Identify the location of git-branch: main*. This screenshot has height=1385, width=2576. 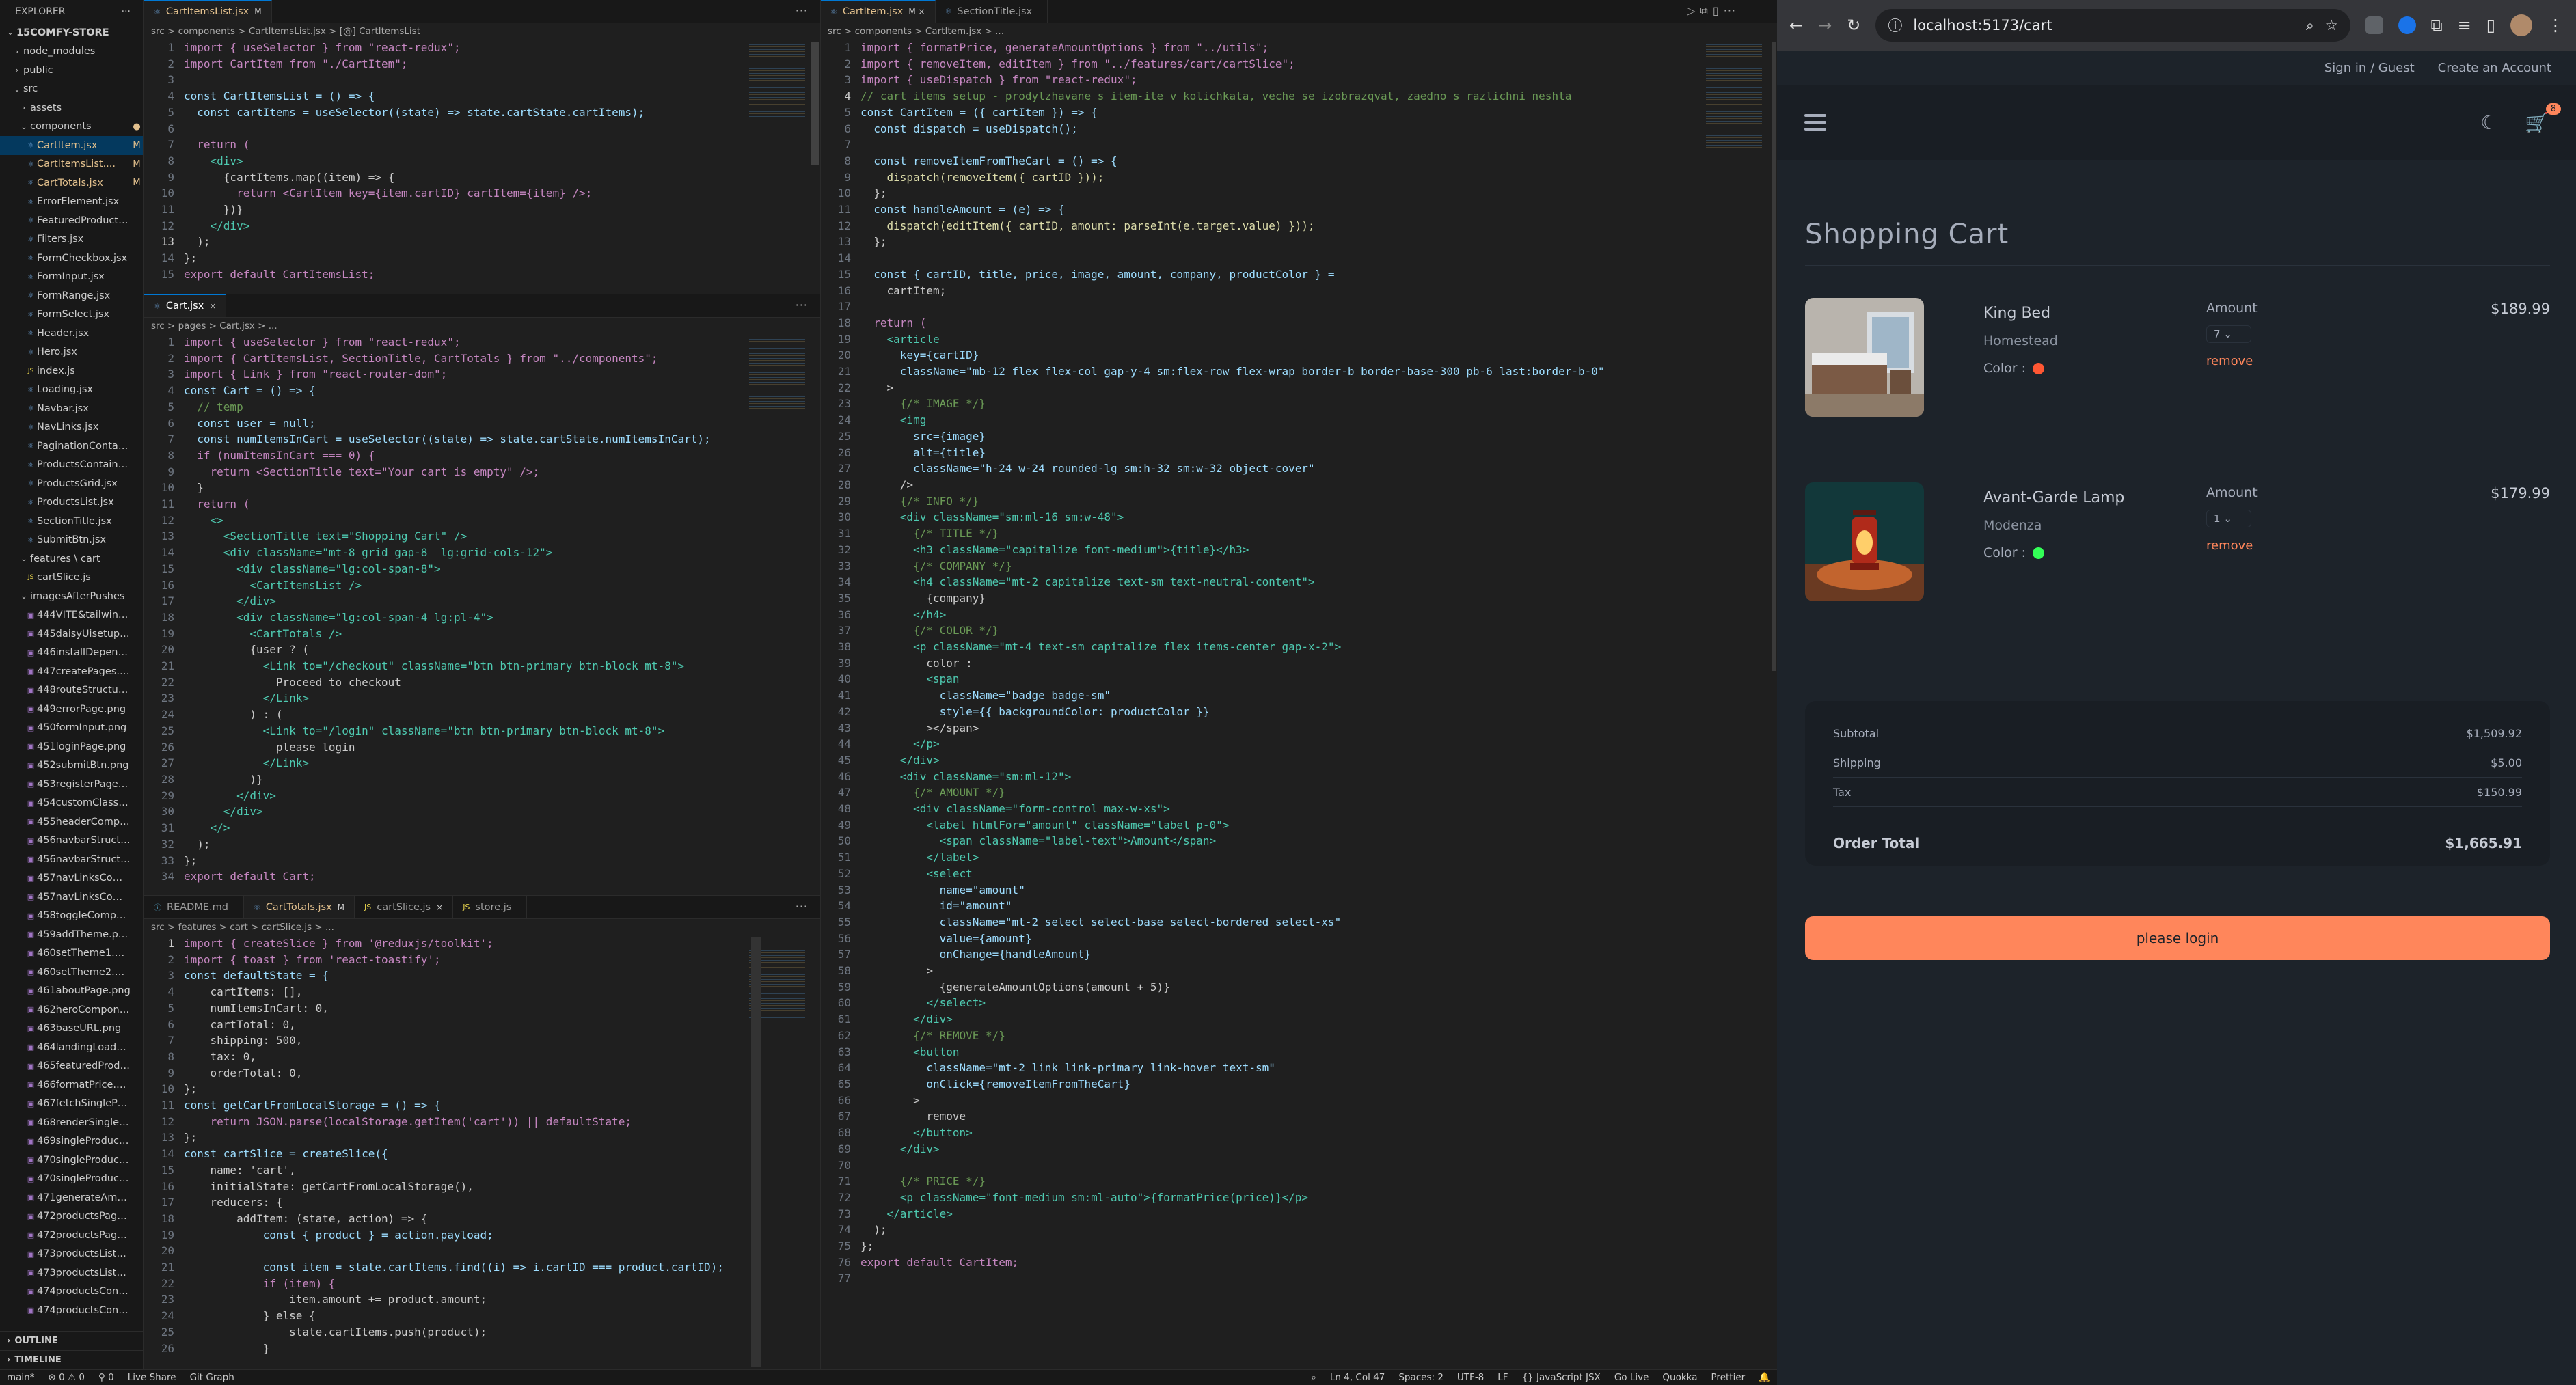
(21, 1377).